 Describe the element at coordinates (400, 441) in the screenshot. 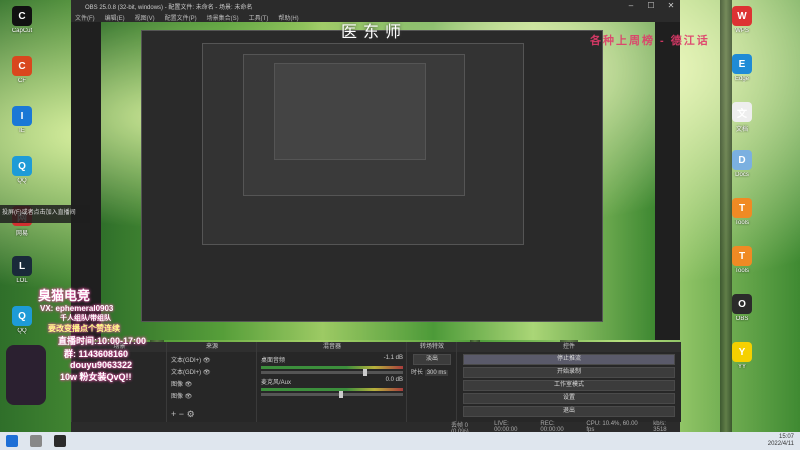

I see `taskbar: 15:07 2022/4/11` at that location.